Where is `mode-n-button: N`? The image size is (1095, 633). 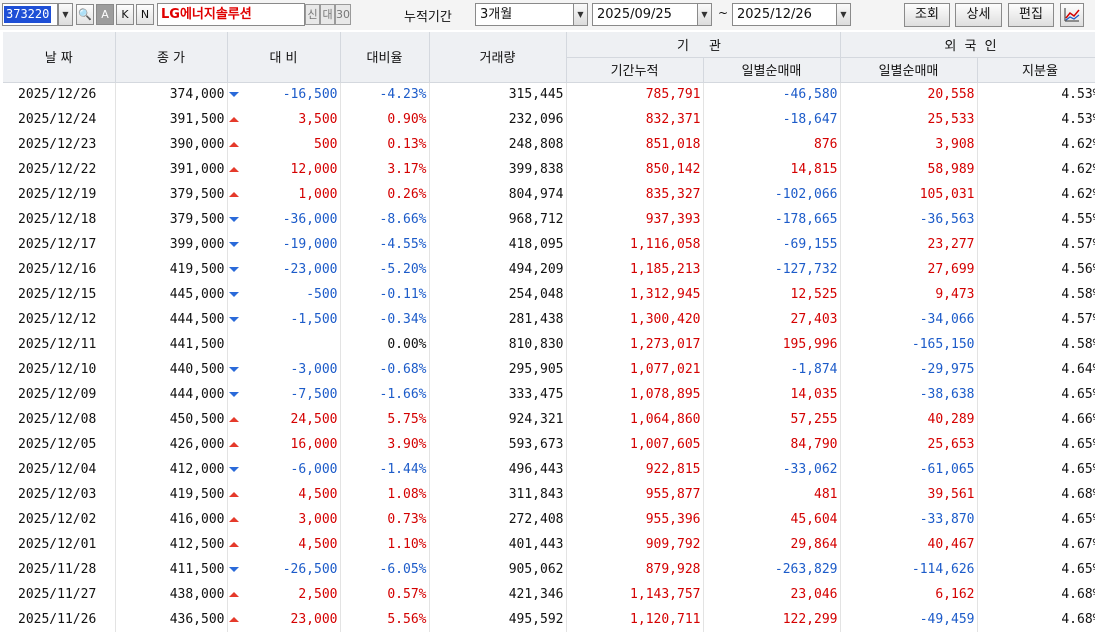
mode-n-button: N is located at coordinates (145, 14).